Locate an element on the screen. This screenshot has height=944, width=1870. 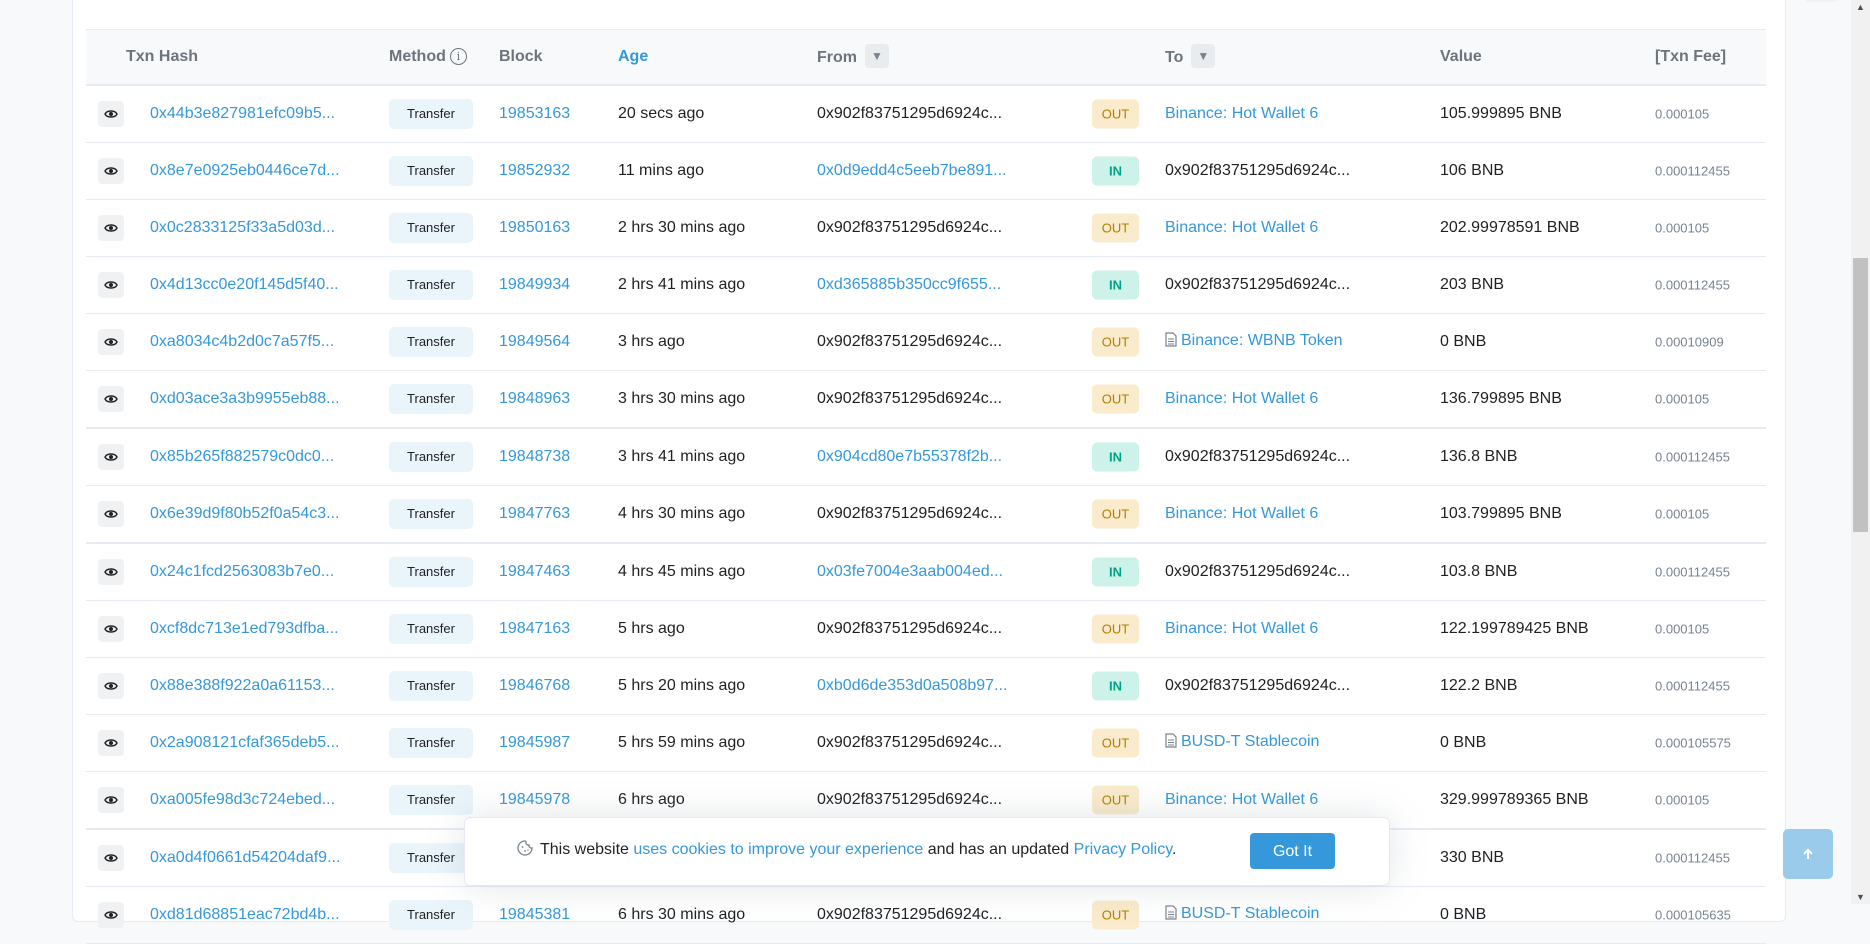
contract-file-icon is located at coordinates (1171, 743).